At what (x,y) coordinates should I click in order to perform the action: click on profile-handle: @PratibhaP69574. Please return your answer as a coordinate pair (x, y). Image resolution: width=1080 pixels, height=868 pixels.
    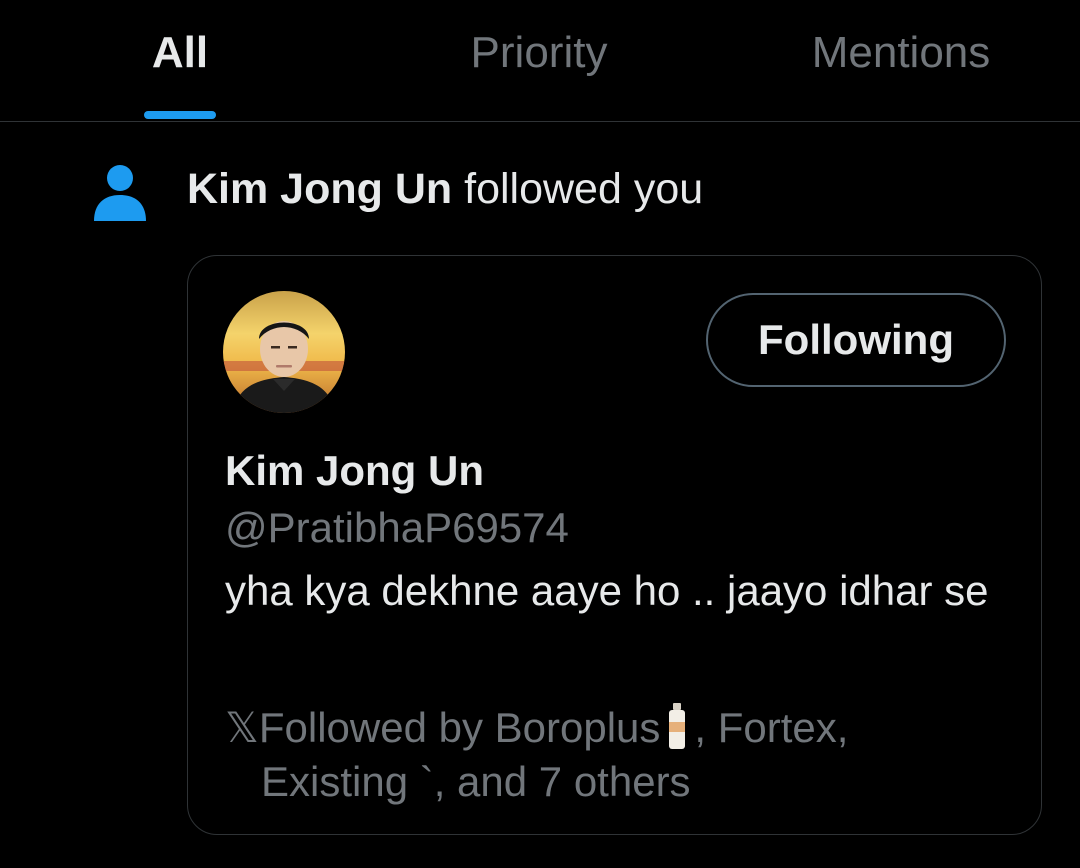
    Looking at the image, I should click on (397, 527).